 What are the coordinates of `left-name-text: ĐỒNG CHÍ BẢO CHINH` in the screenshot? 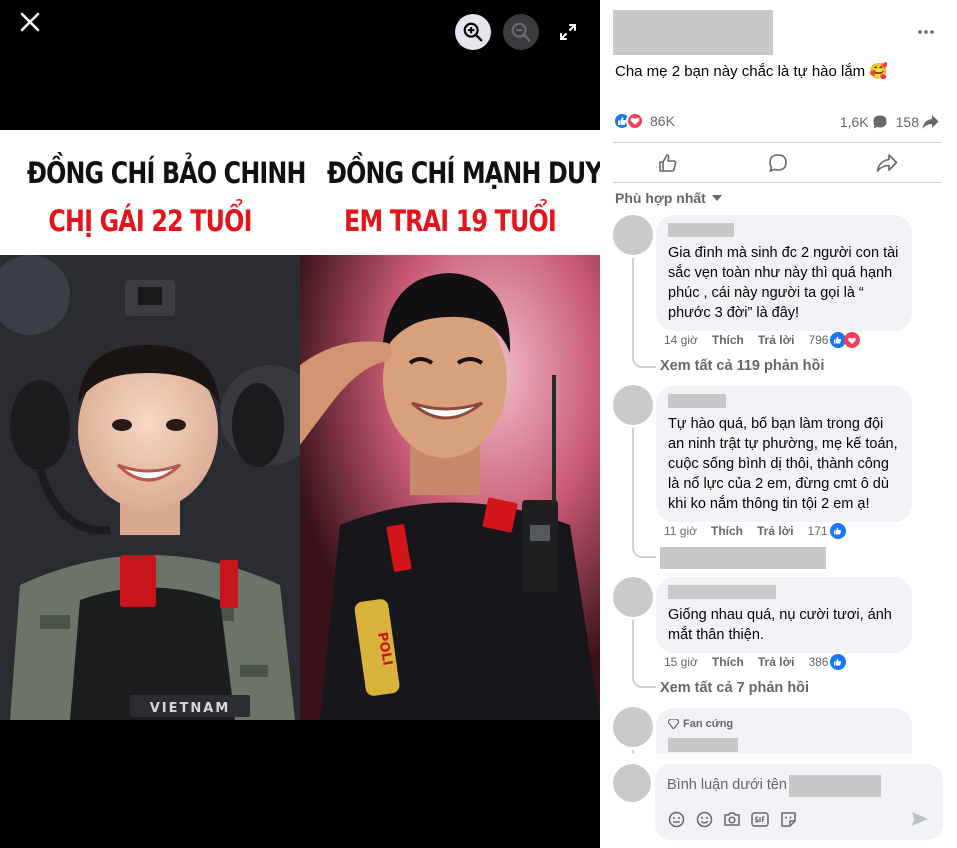 It's located at (166, 173).